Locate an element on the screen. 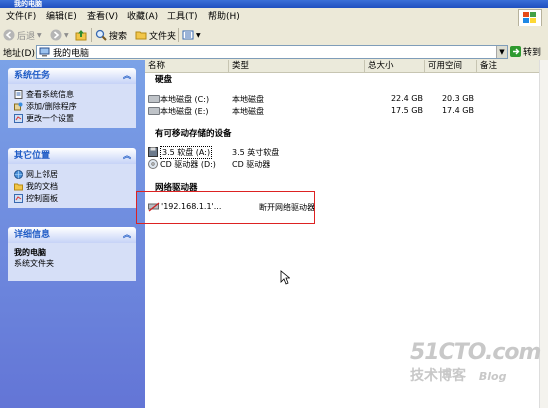 The width and height of the screenshot is (548, 408). search-button: 搜索 is located at coordinates (111, 35).